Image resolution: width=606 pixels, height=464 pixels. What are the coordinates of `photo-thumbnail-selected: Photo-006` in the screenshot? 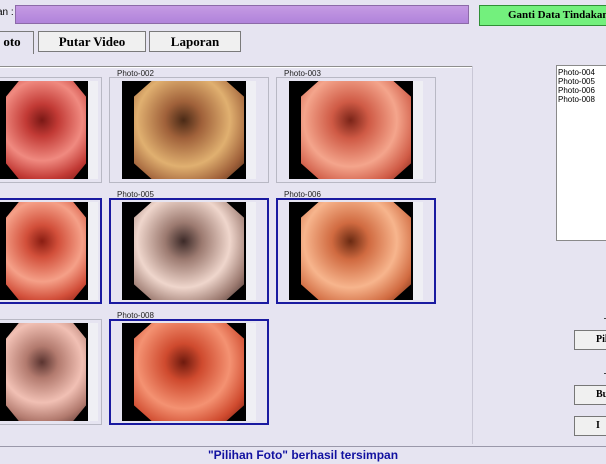 It's located at (356, 247).